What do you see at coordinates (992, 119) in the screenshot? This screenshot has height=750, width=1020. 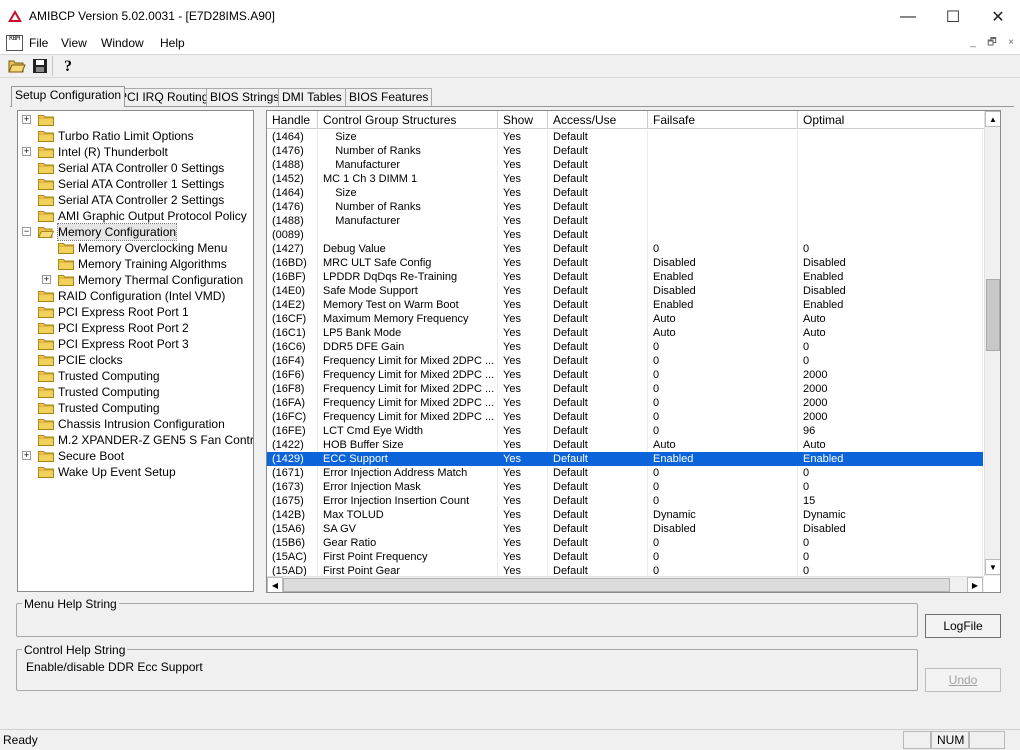 I see `scroll-up-button: ▲` at bounding box center [992, 119].